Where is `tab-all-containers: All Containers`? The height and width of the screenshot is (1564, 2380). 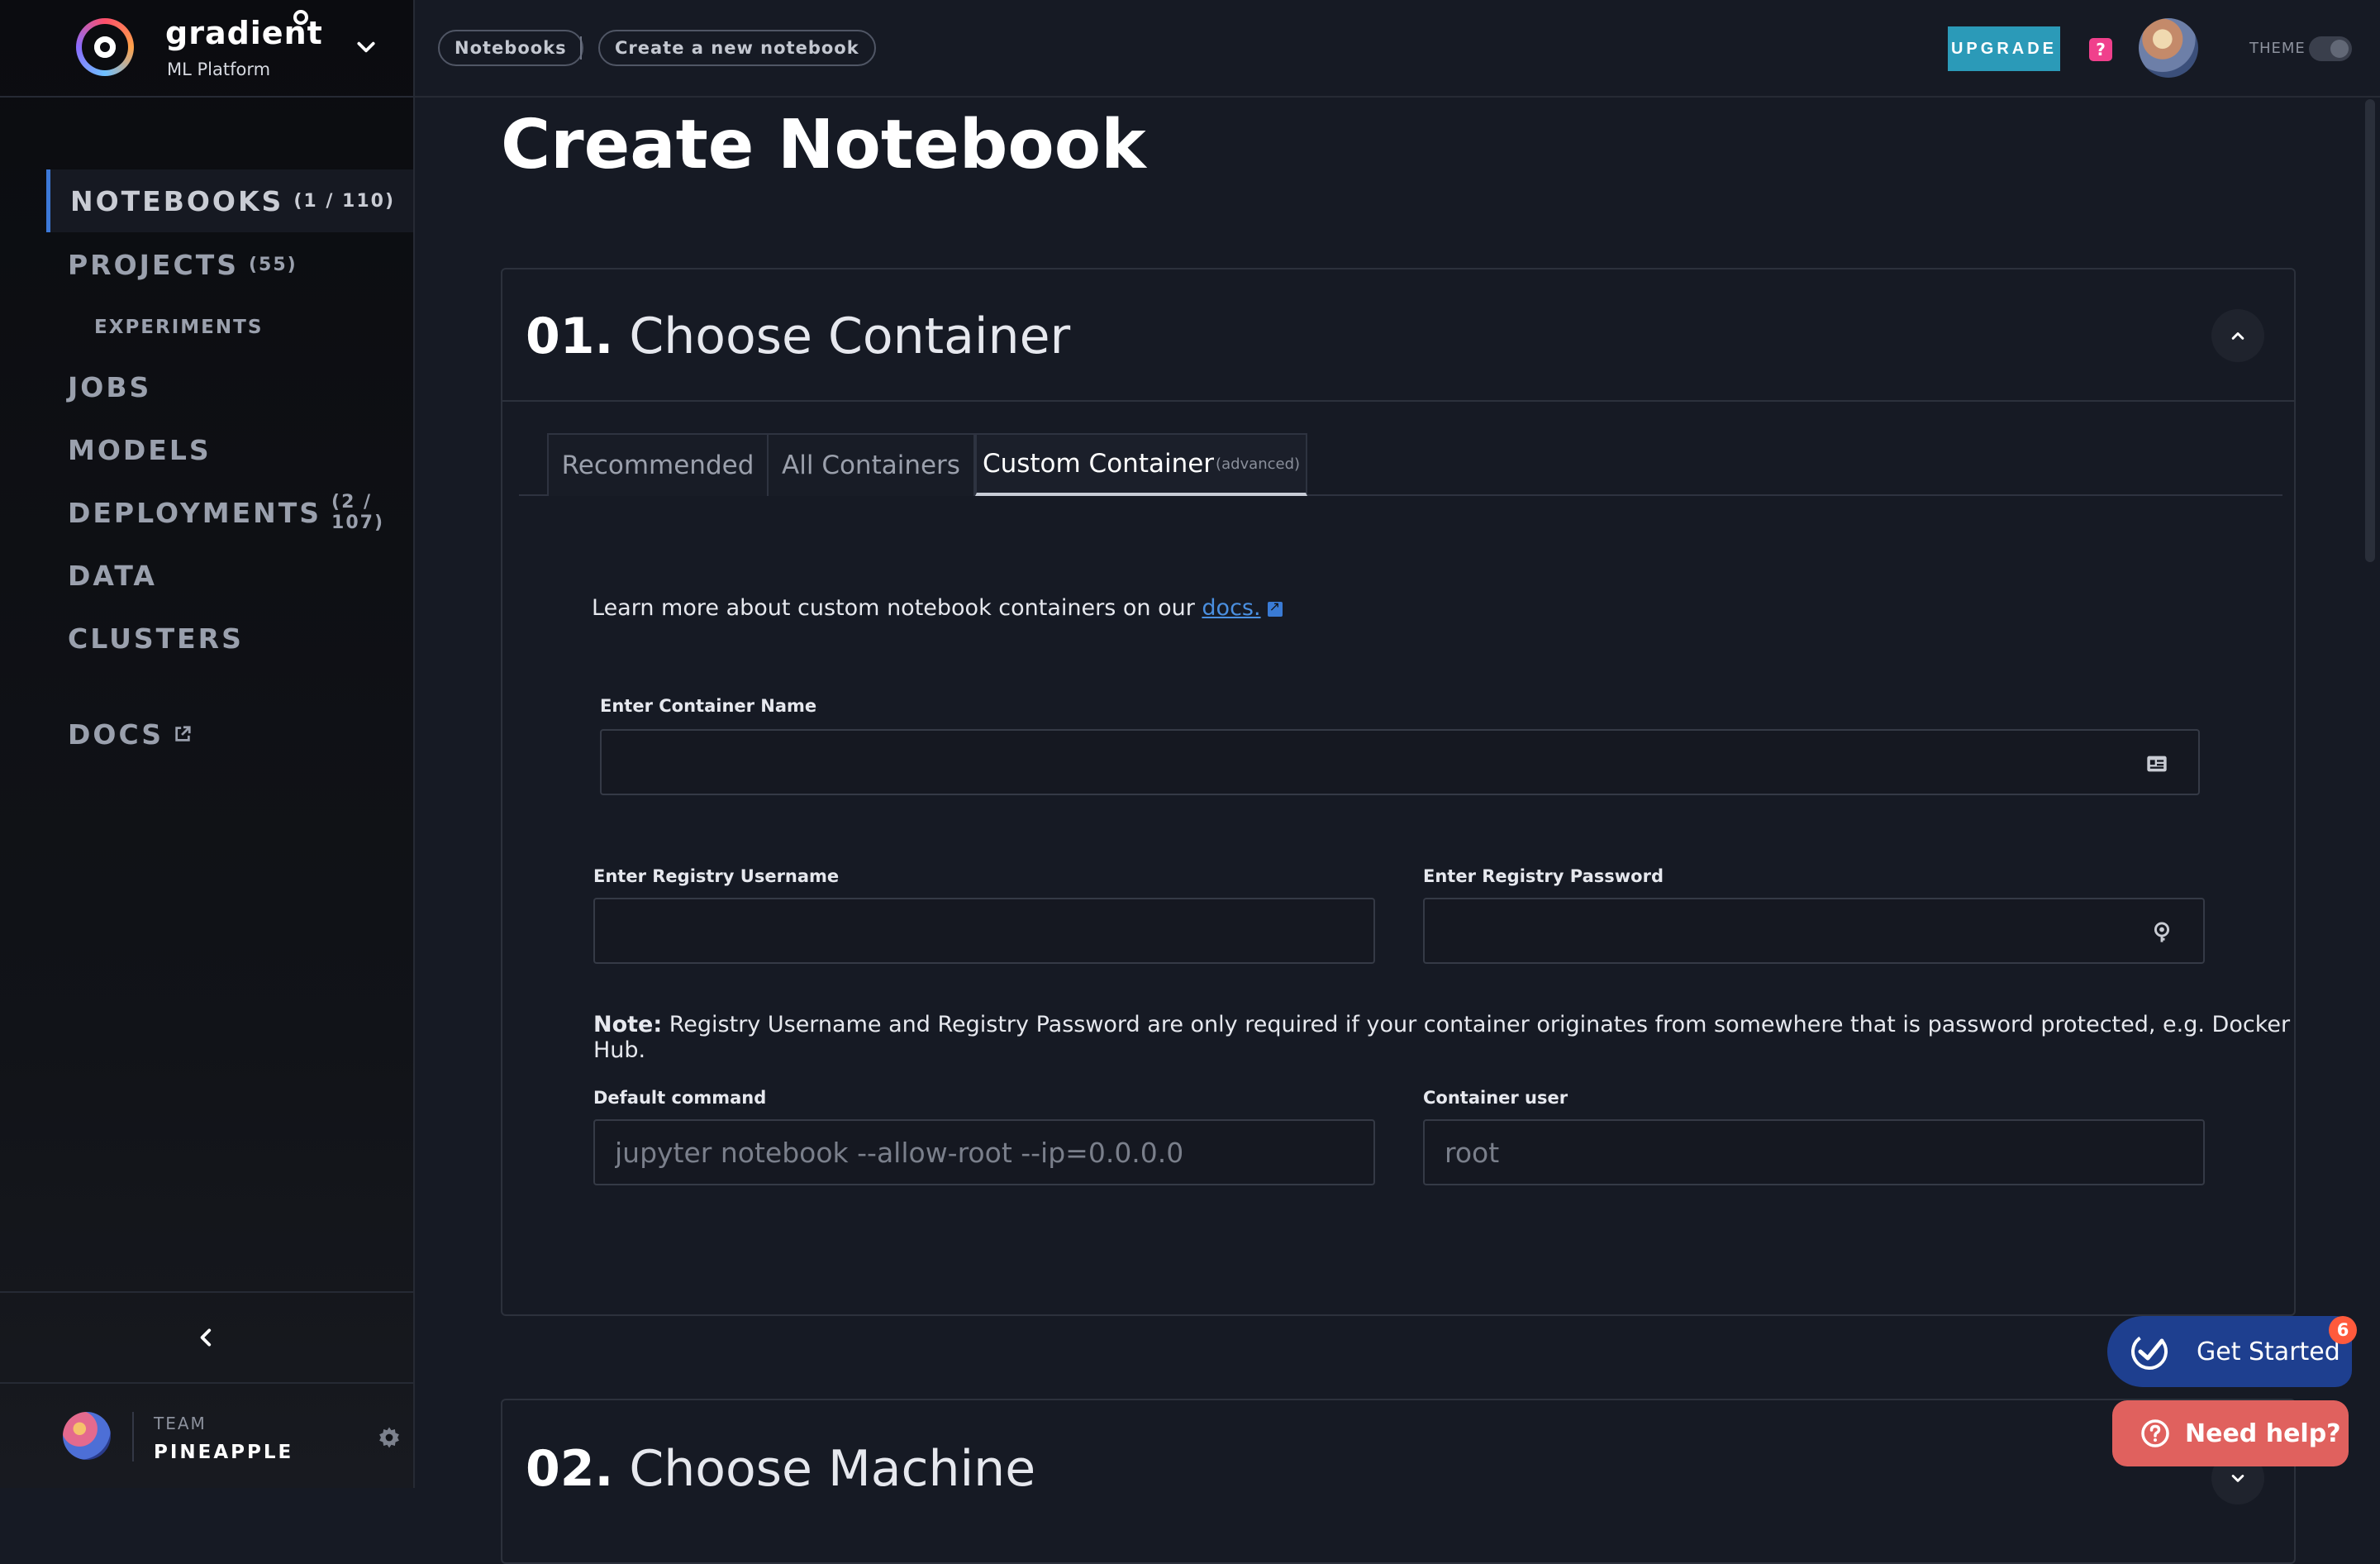 tab-all-containers: All Containers is located at coordinates (872, 465).